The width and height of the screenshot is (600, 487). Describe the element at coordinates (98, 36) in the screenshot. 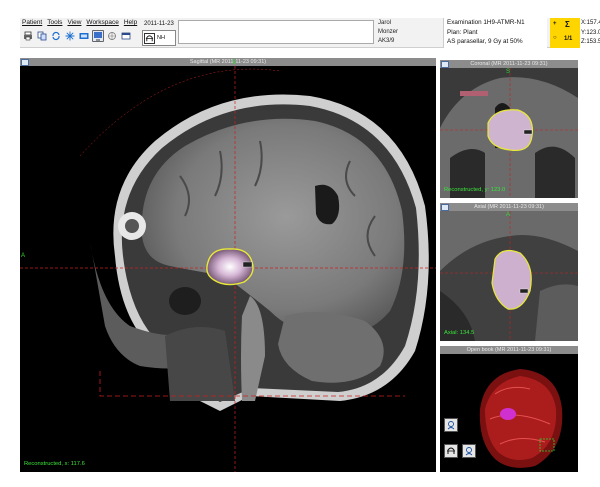

I see `screen-icon` at that location.